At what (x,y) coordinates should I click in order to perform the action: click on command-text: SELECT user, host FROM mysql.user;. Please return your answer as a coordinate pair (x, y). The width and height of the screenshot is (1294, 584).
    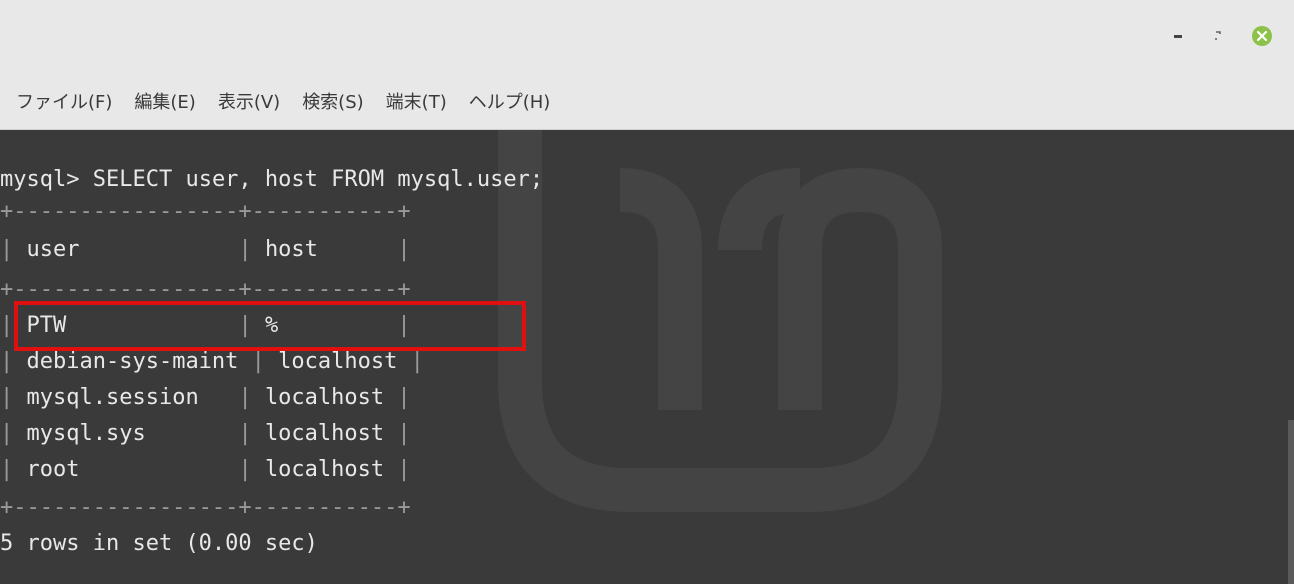
    Looking at the image, I should click on (318, 179).